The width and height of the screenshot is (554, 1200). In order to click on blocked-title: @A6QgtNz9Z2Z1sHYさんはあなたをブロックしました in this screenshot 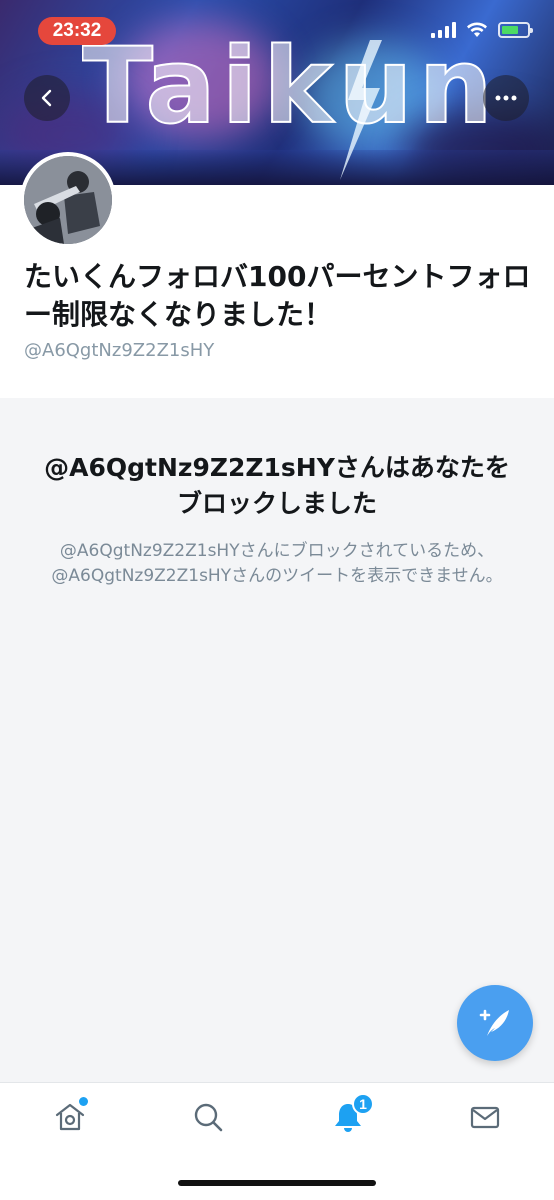, I will do `click(277, 485)`.